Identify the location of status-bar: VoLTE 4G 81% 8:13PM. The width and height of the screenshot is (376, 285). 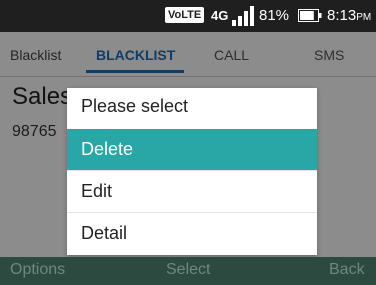
(188, 16).